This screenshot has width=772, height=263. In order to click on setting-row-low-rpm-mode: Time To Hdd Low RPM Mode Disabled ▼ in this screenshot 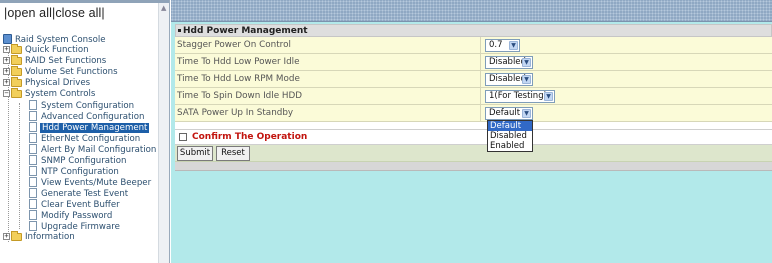, I will do `click(473, 79)`.